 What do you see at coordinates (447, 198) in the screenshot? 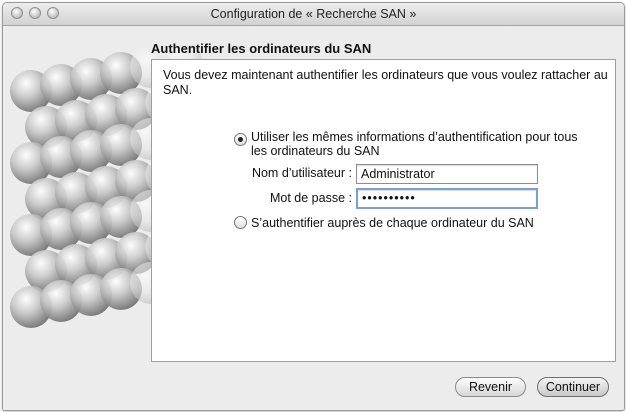
I see `password-field: ••••••••••` at bounding box center [447, 198].